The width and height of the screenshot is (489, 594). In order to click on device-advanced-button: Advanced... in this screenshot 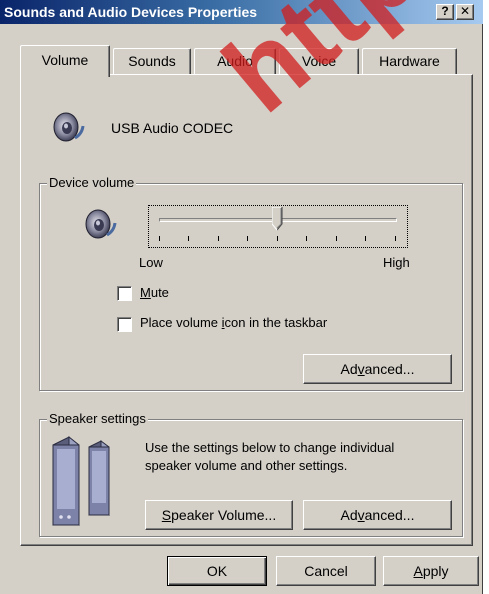, I will do `click(377, 369)`.